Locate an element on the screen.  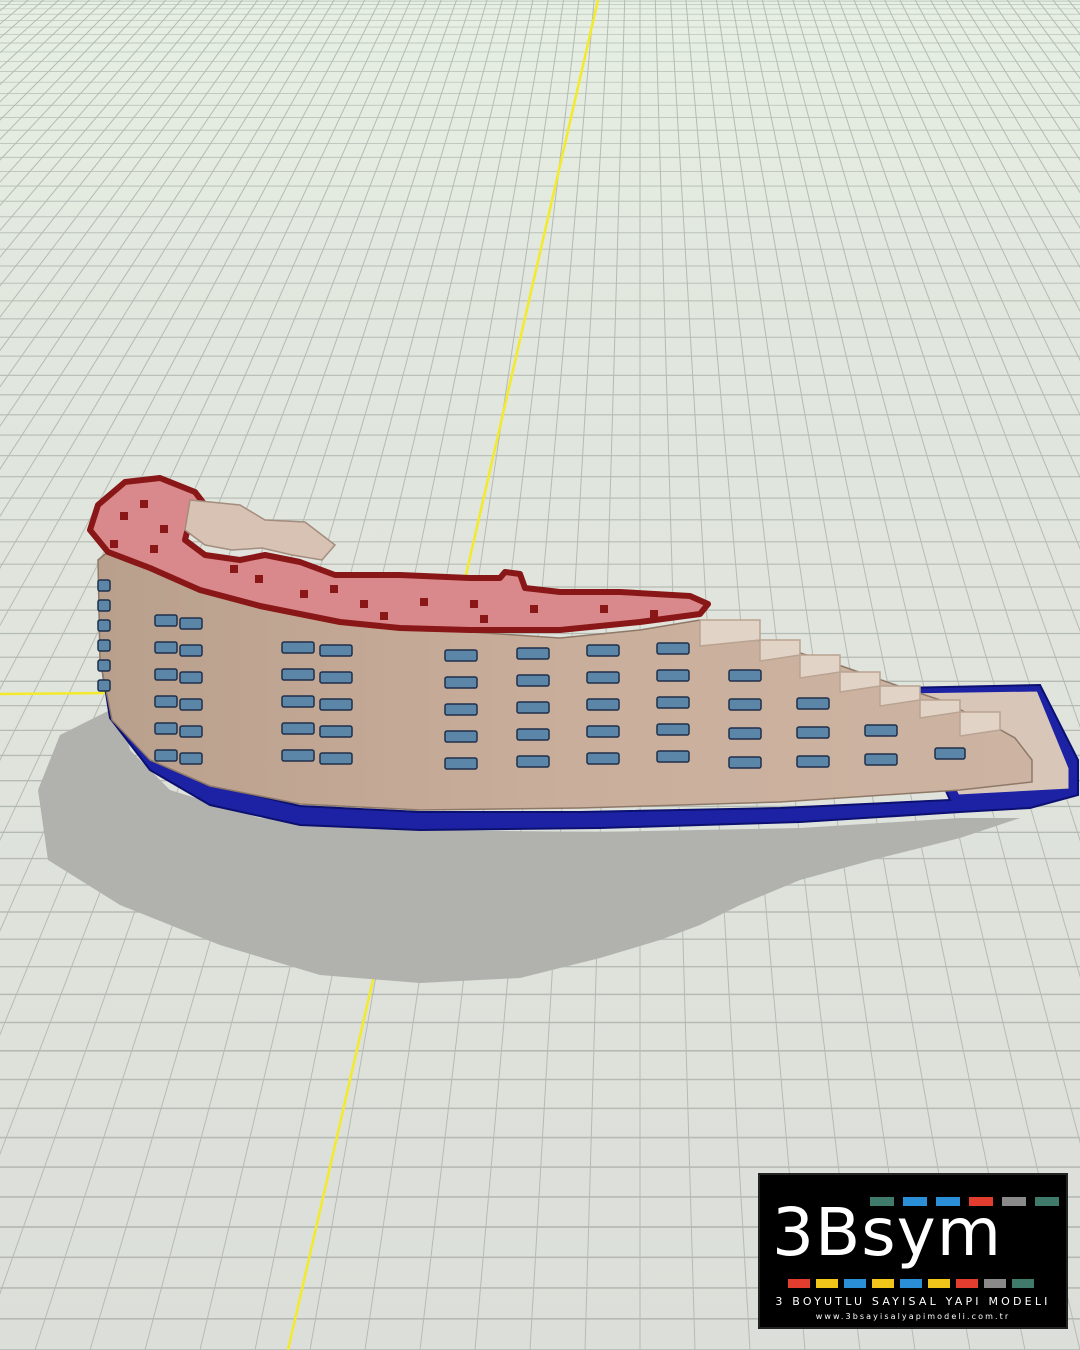
x-axis-line is located at coordinates (55, 693).